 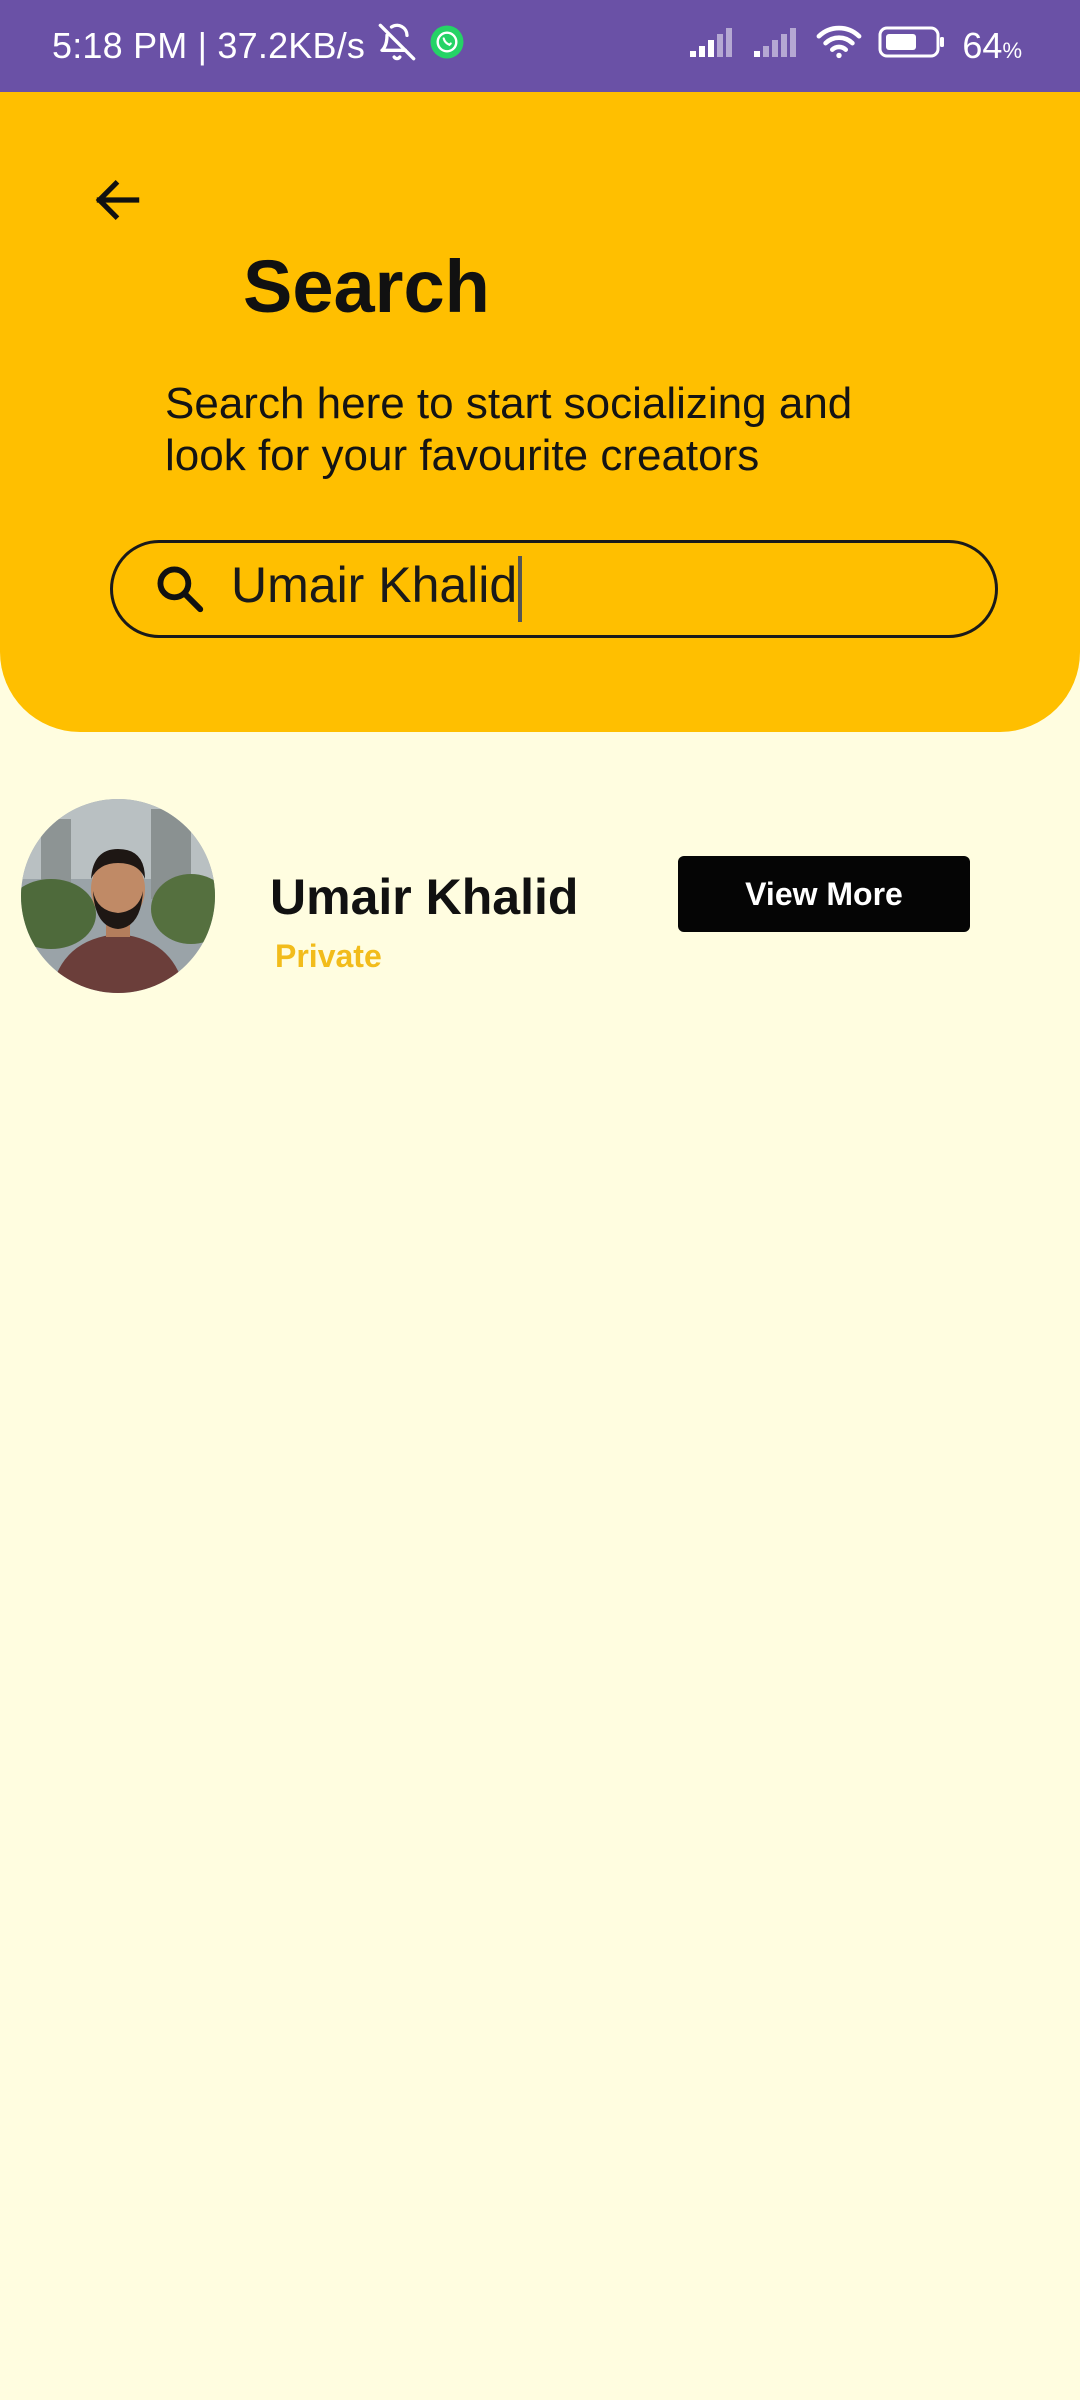 What do you see at coordinates (366, 286) in the screenshot?
I see `page-title: Search` at bounding box center [366, 286].